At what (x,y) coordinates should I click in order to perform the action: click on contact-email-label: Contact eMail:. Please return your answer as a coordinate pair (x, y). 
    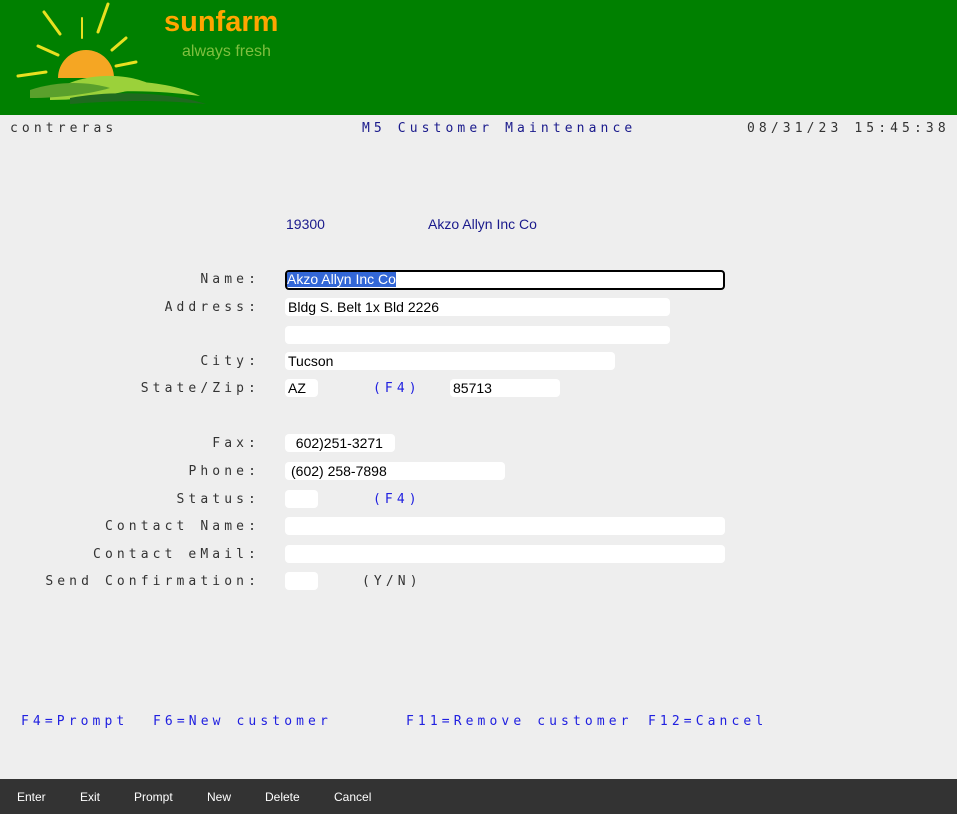
    Looking at the image, I should click on (176, 554).